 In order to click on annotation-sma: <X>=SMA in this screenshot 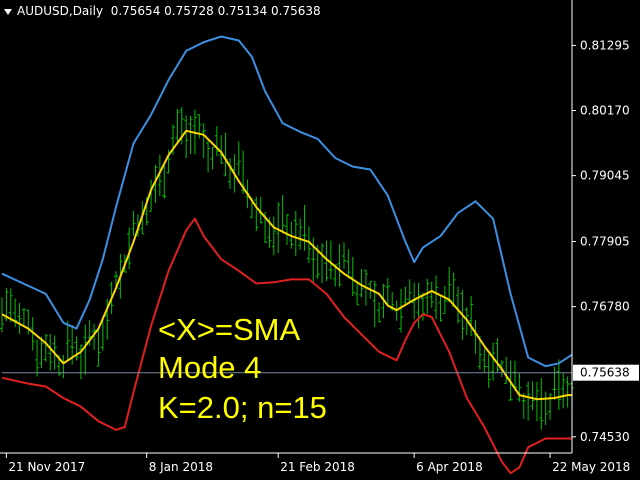, I will do `click(229, 329)`.